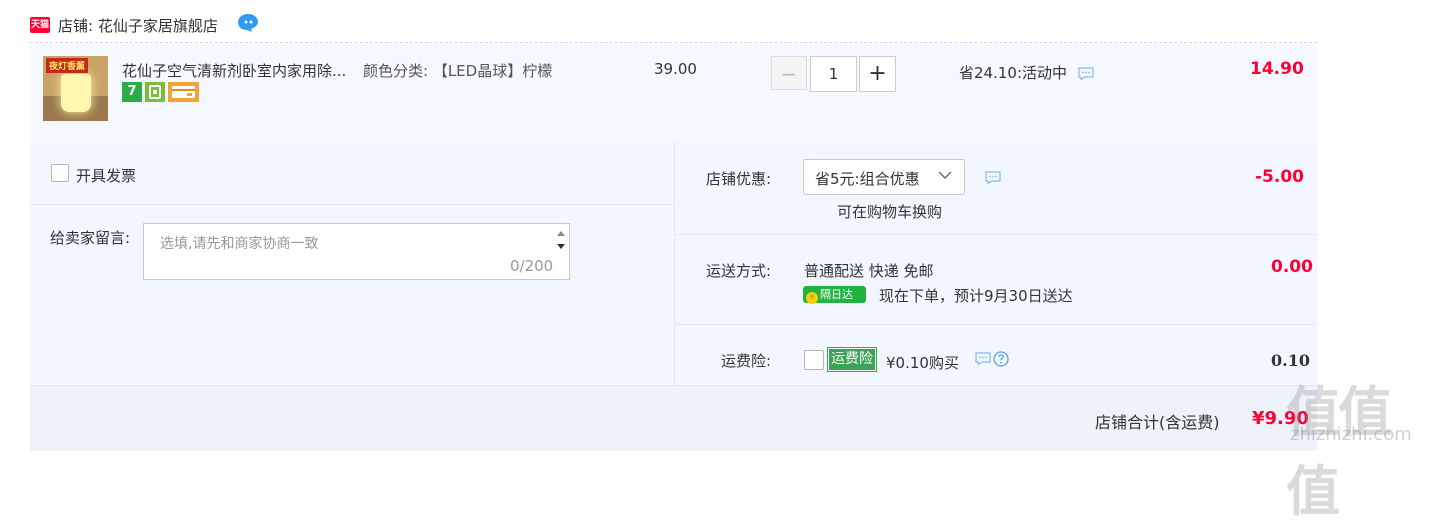  I want to click on shipping-insurance-checkbox, so click(814, 360).